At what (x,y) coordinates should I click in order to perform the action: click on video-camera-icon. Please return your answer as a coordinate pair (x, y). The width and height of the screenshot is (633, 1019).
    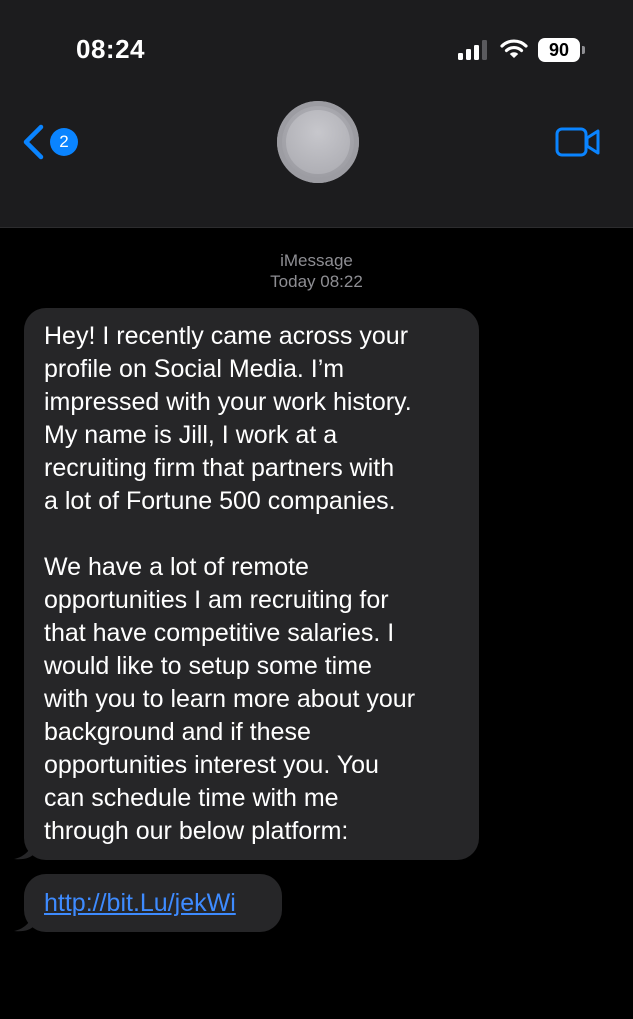
    Looking at the image, I should click on (578, 142).